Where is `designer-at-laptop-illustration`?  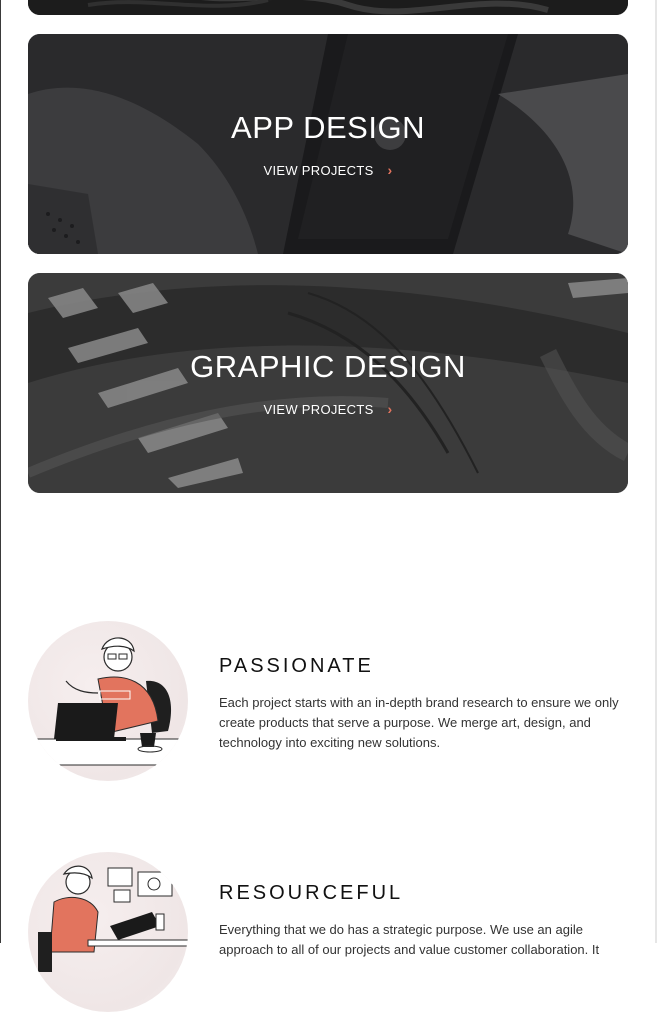
designer-at-laptop-illustration is located at coordinates (108, 701).